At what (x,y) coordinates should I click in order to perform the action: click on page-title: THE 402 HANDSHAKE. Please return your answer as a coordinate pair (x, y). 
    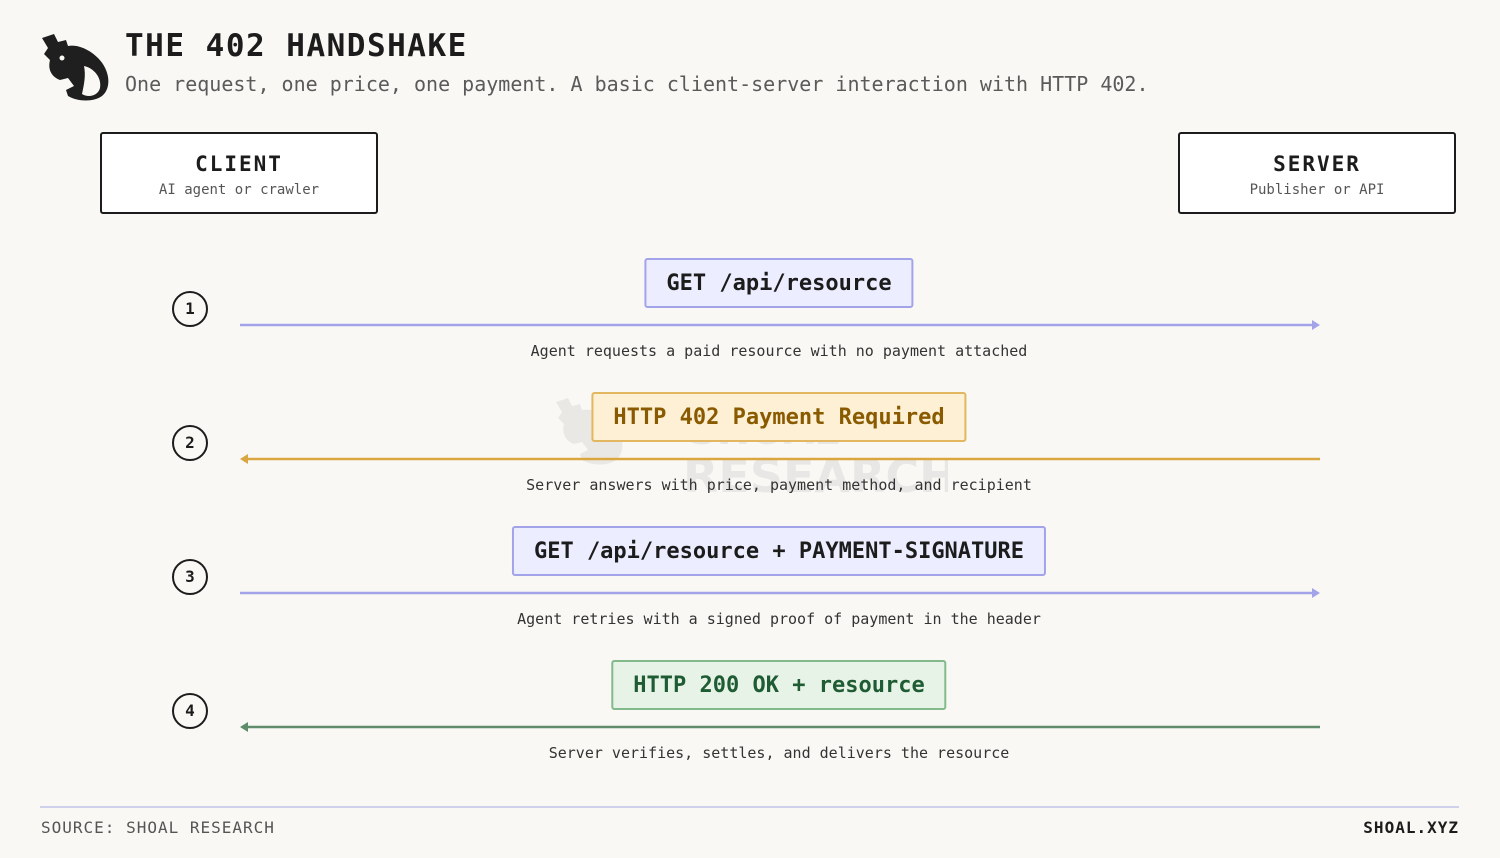
    Looking at the image, I should click on (296, 46).